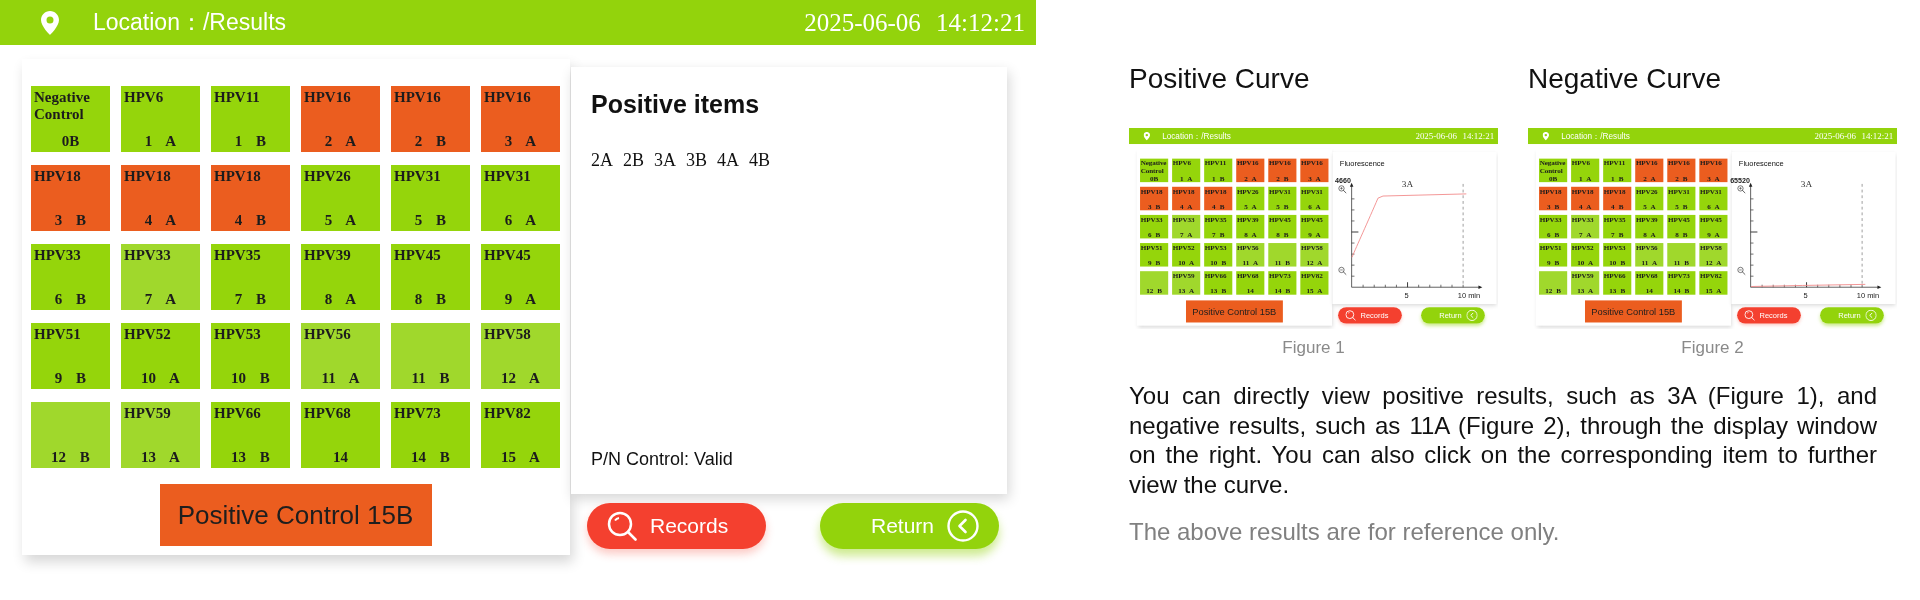 This screenshot has width=1920, height=600. I want to click on result-tile: Negative Control 0B, so click(70, 119).